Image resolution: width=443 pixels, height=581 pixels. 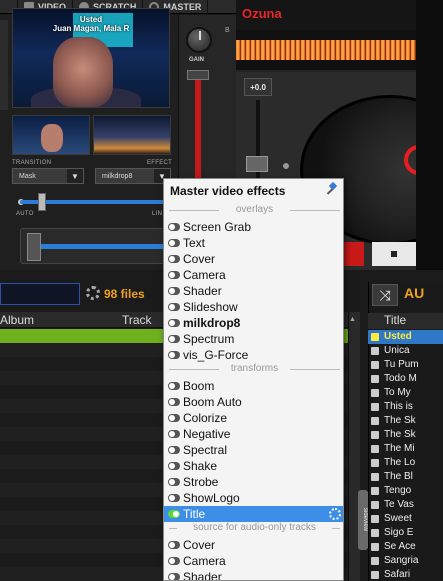 What do you see at coordinates (405, 337) in the screenshot?
I see `song-list-item: Usted` at bounding box center [405, 337].